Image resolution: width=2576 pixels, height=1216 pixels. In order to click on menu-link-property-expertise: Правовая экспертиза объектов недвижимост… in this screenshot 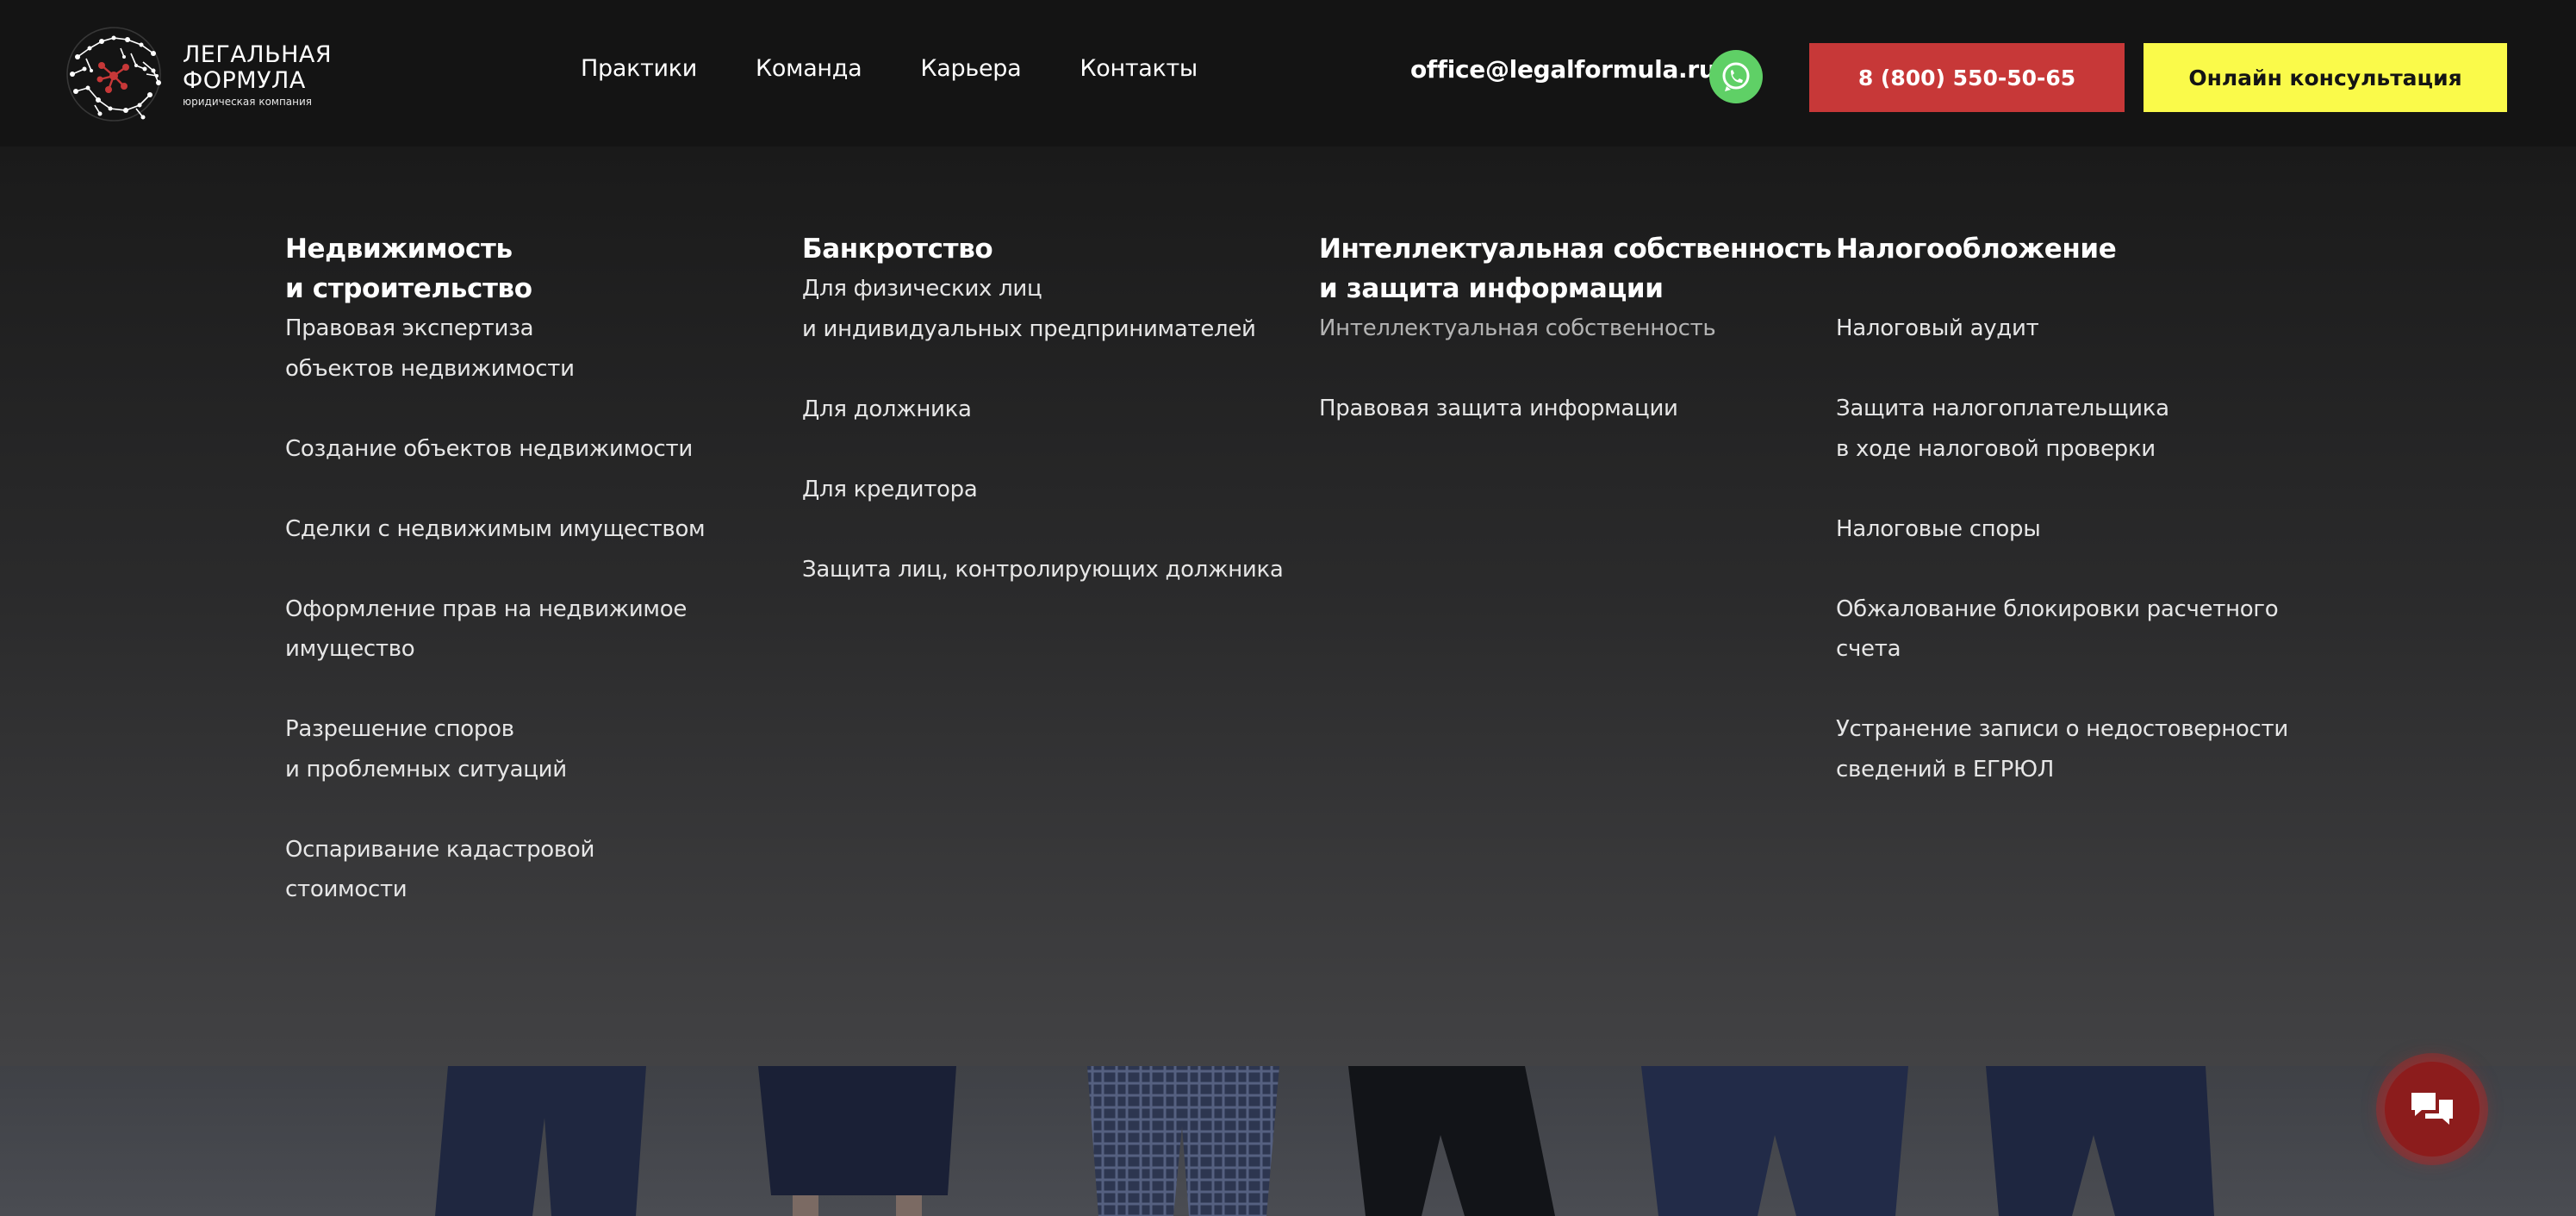, I will do `click(535, 349)`.